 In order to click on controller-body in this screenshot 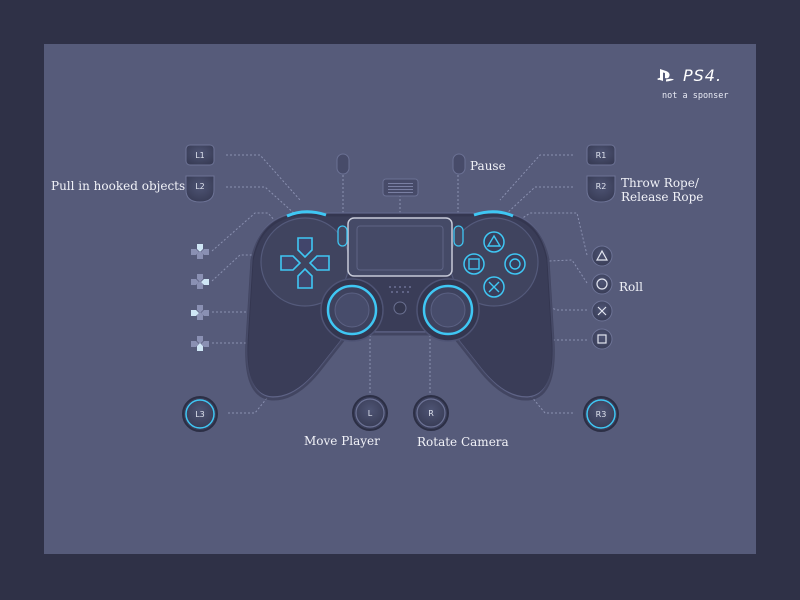, I will do `click(400, 305)`.